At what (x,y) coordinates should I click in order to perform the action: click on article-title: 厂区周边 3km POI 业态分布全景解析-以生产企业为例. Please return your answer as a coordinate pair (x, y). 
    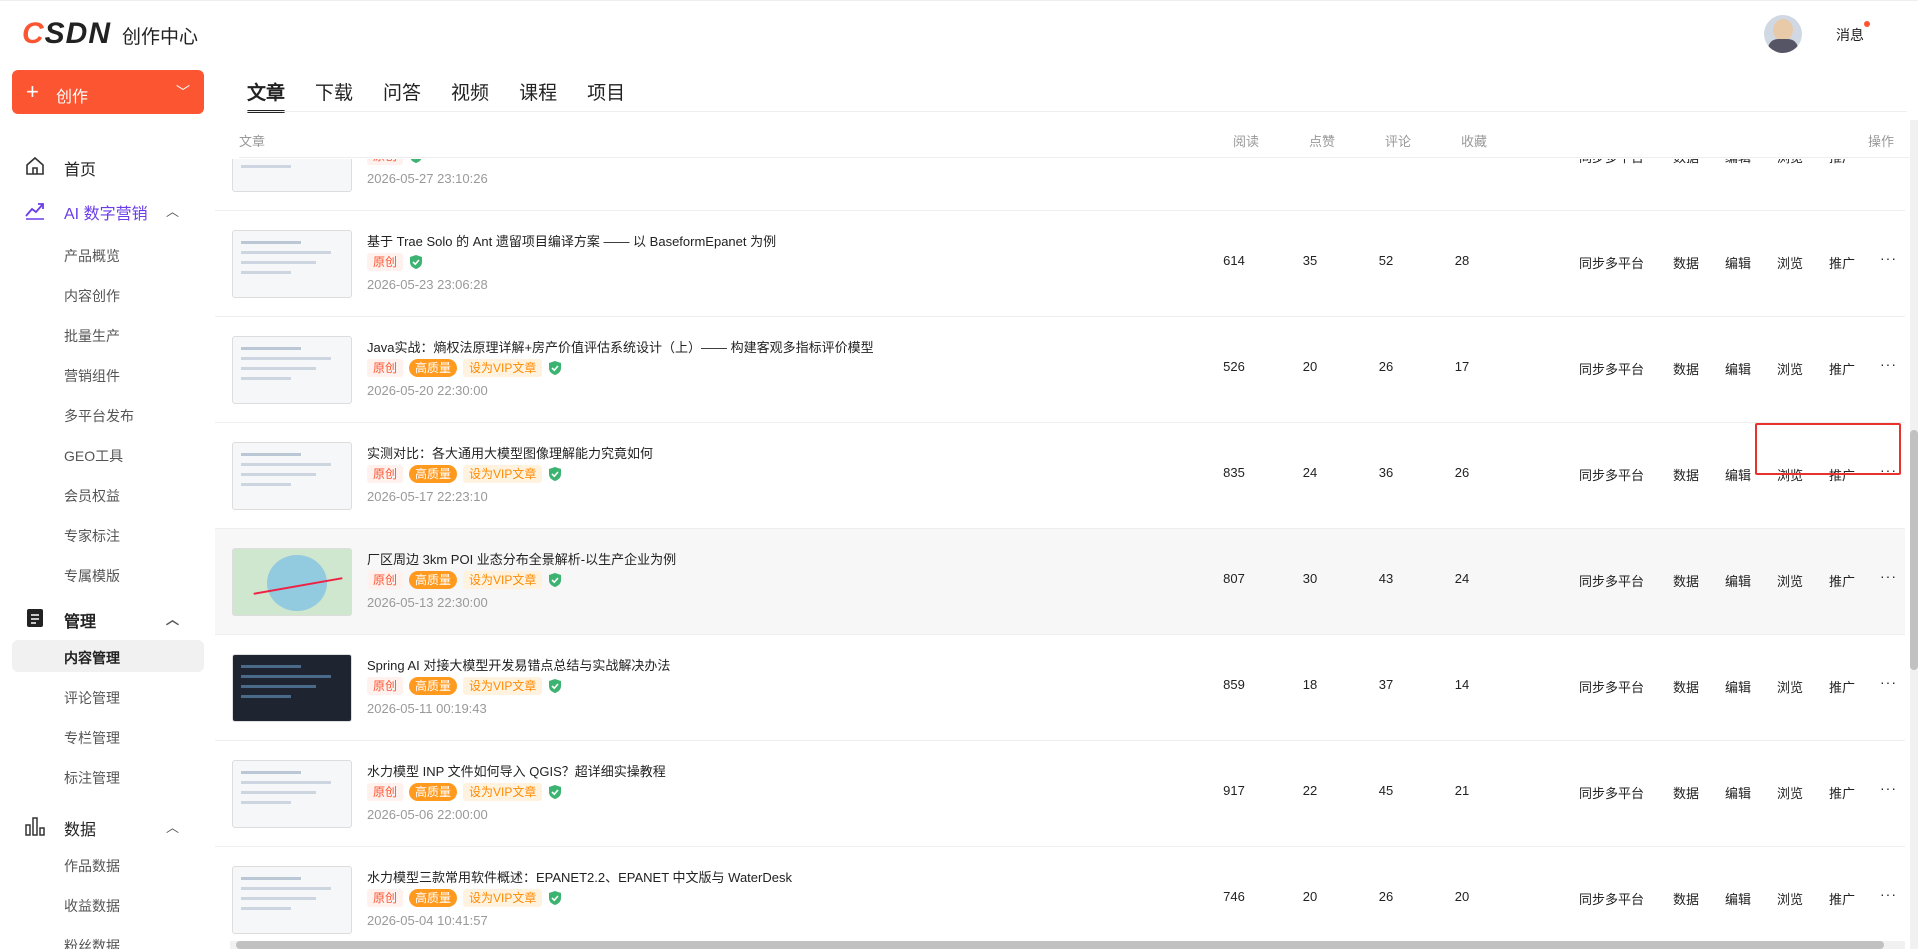
    Looking at the image, I should click on (521, 558).